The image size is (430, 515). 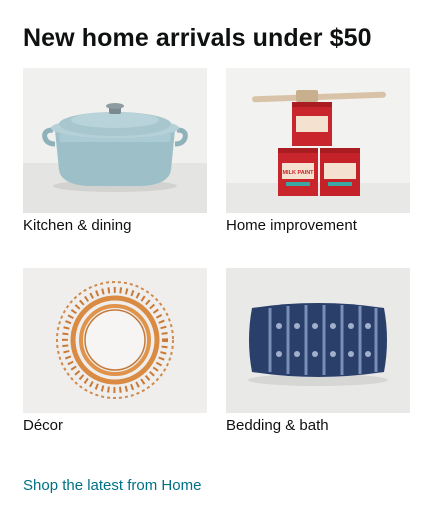 I want to click on tile-label: Décor, so click(x=115, y=425).